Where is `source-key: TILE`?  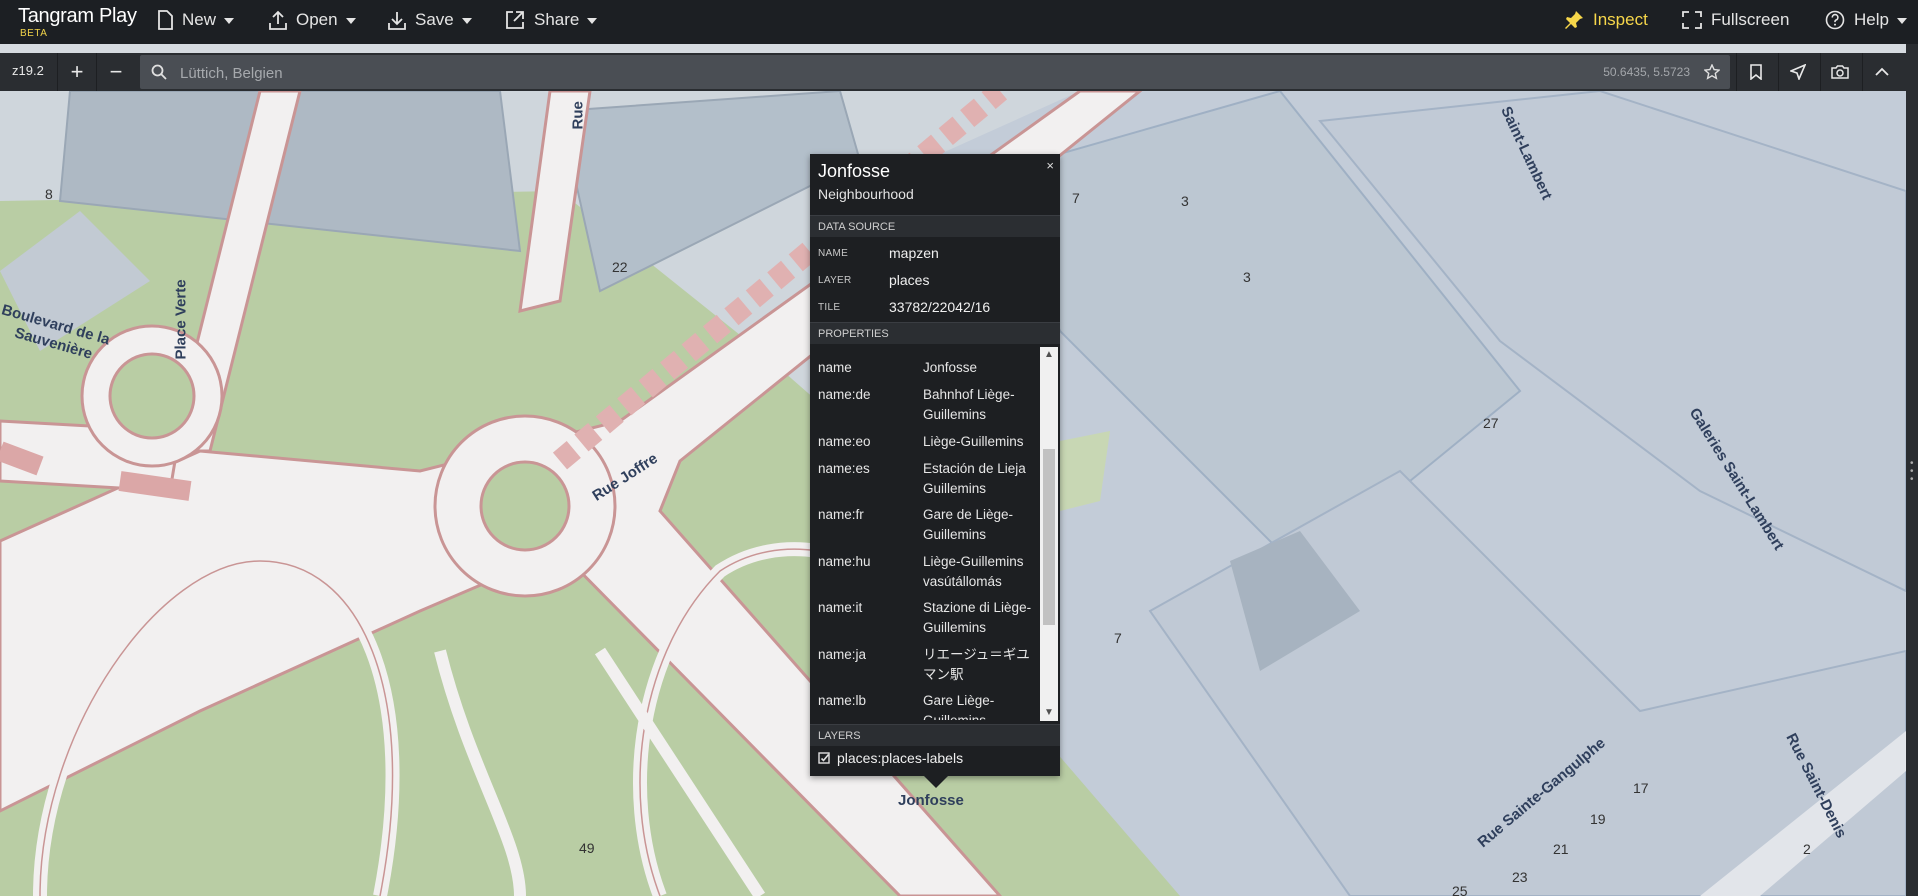
source-key: TILE is located at coordinates (829, 307).